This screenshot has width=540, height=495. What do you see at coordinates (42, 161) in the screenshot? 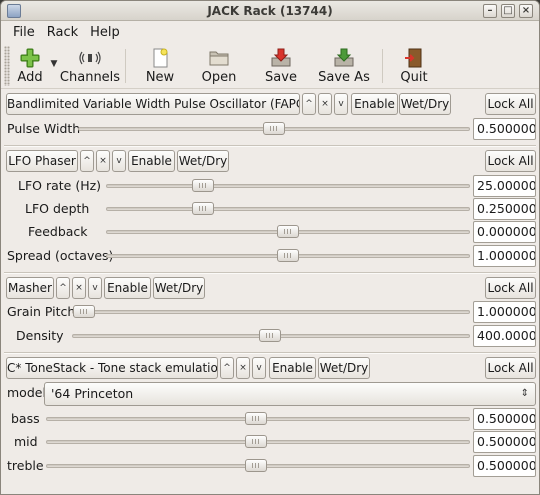
I see `plugin-name-button: LFO Phaser` at bounding box center [42, 161].